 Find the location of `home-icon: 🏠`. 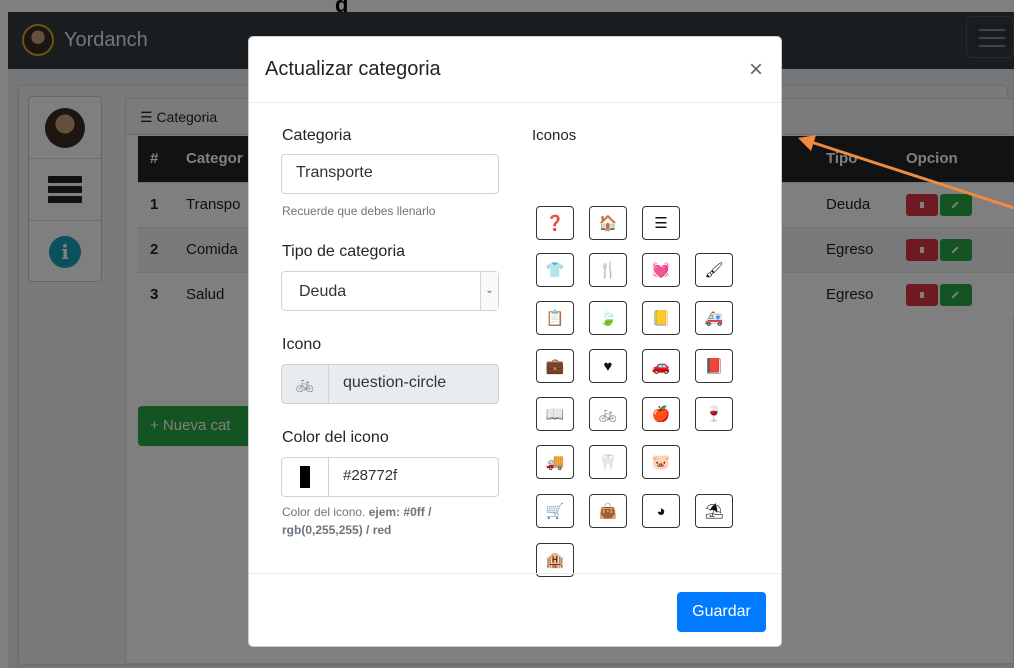

home-icon: 🏠 is located at coordinates (608, 223).